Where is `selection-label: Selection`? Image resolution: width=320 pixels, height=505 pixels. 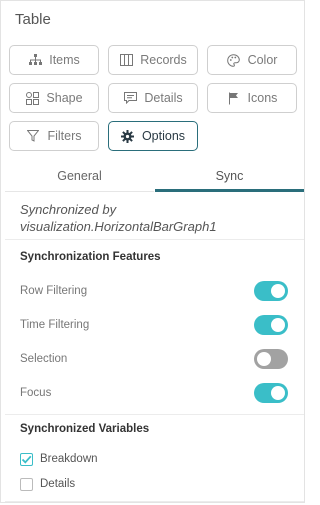 selection-label: Selection is located at coordinates (44, 359).